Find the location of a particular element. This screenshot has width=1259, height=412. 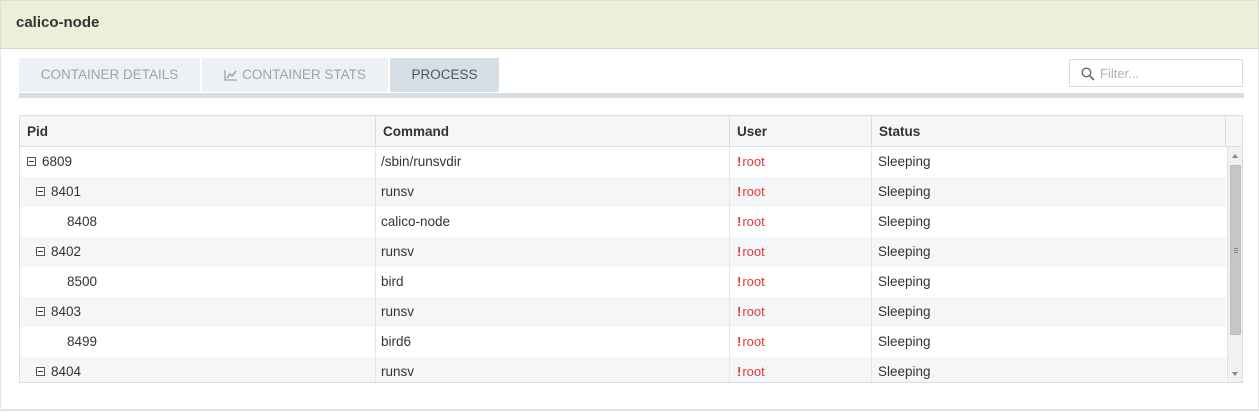

tab-underline is located at coordinates (631, 95).